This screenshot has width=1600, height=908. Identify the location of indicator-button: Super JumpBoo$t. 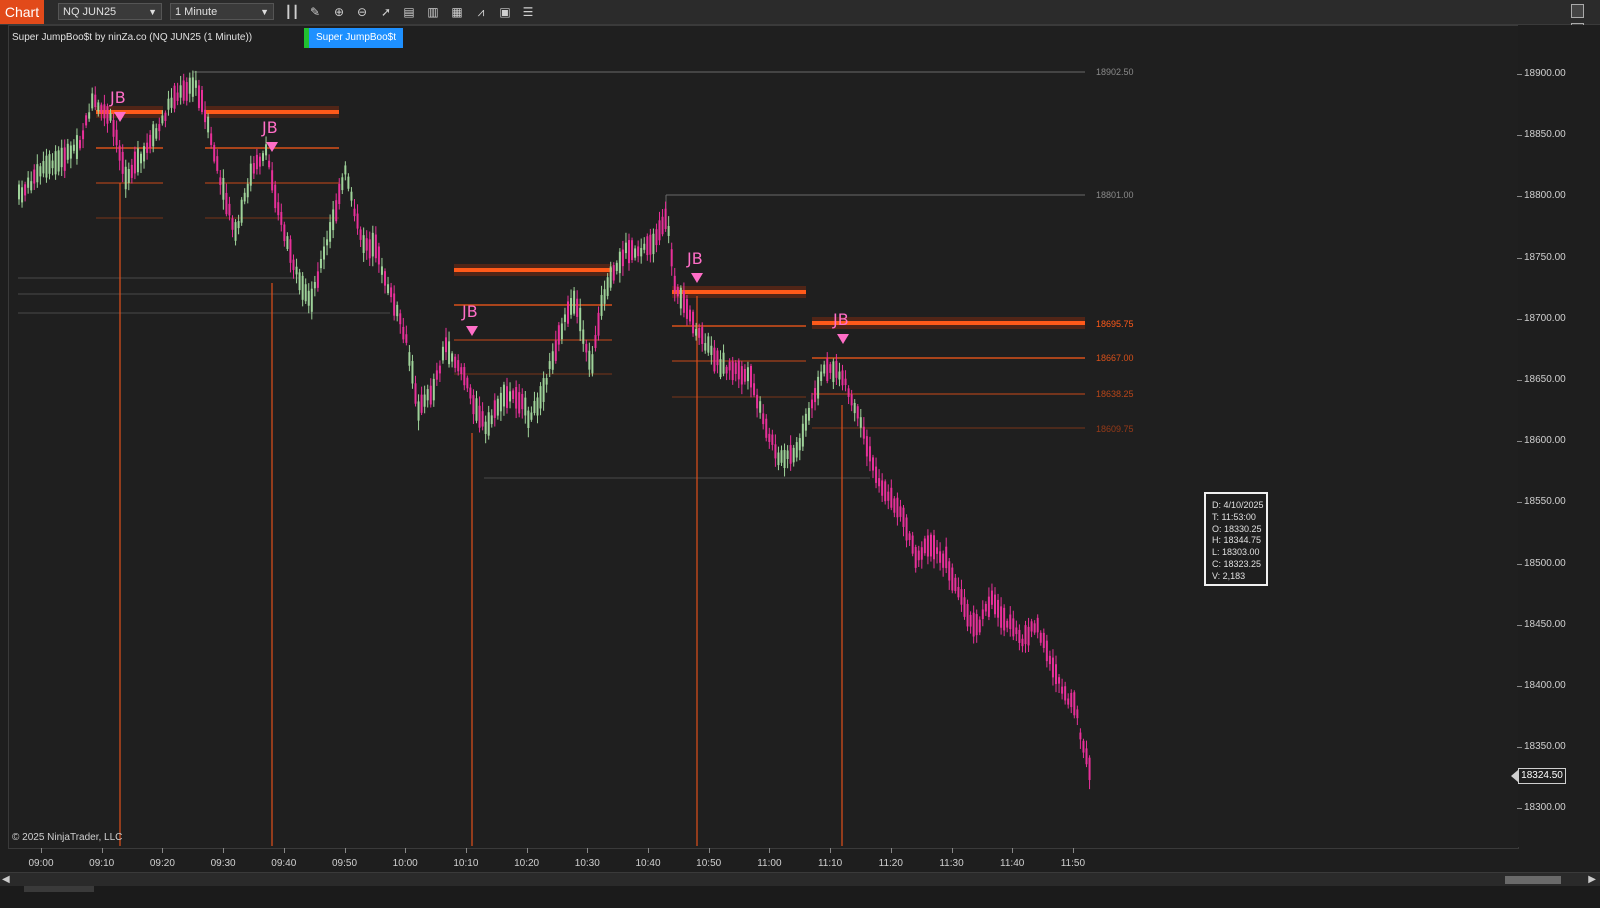
(353, 38).